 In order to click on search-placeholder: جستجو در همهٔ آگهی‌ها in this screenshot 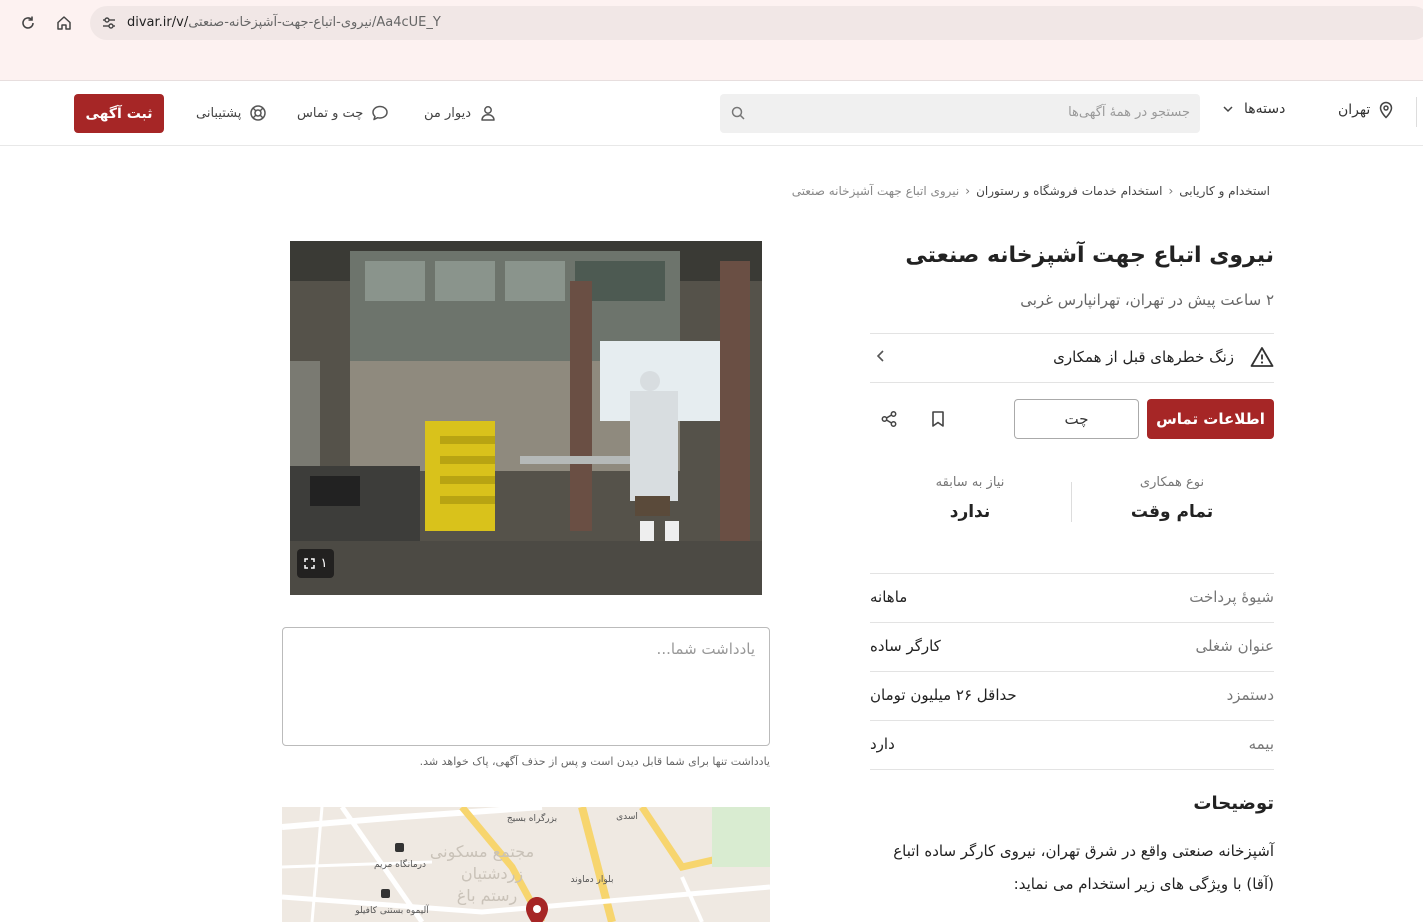, I will do `click(1129, 112)`.